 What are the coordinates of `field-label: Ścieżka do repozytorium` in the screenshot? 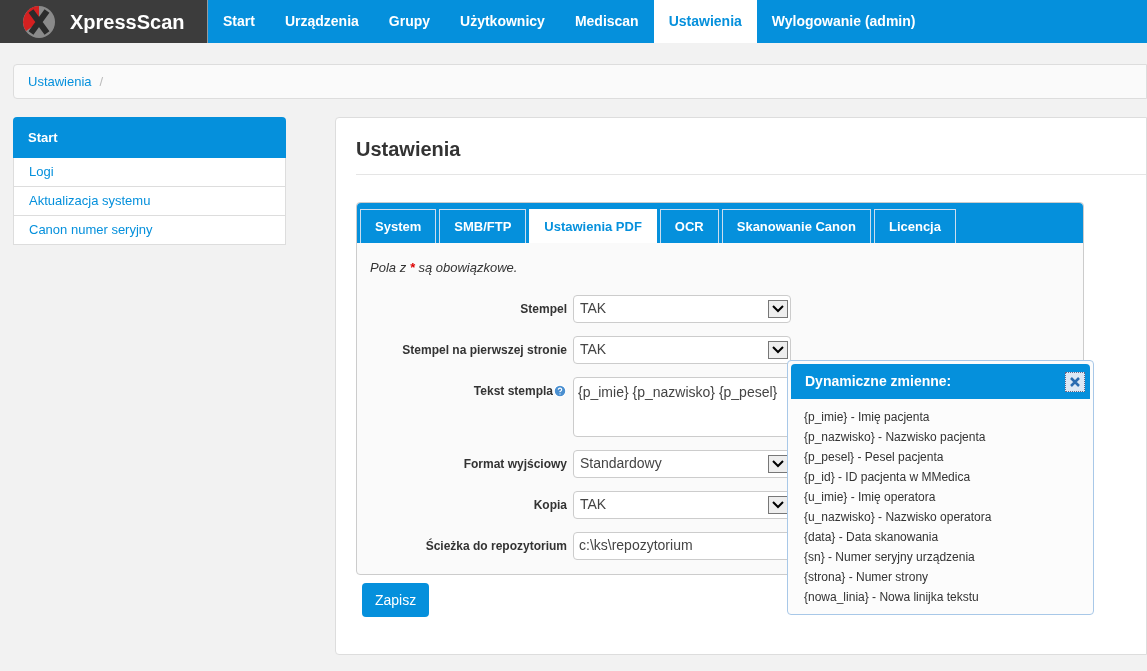 It's located at (496, 546).